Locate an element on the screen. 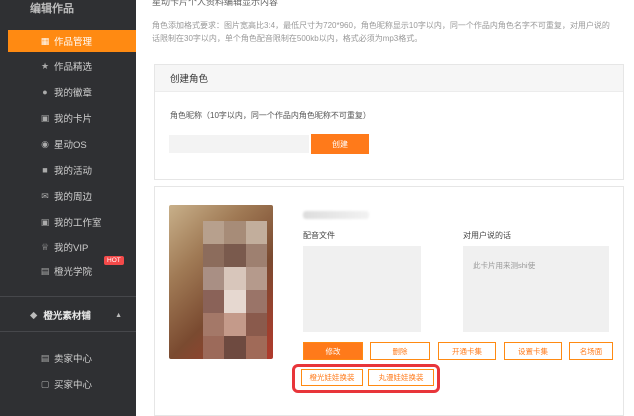  sidebar-item-label: 我的周边 is located at coordinates (73, 197).